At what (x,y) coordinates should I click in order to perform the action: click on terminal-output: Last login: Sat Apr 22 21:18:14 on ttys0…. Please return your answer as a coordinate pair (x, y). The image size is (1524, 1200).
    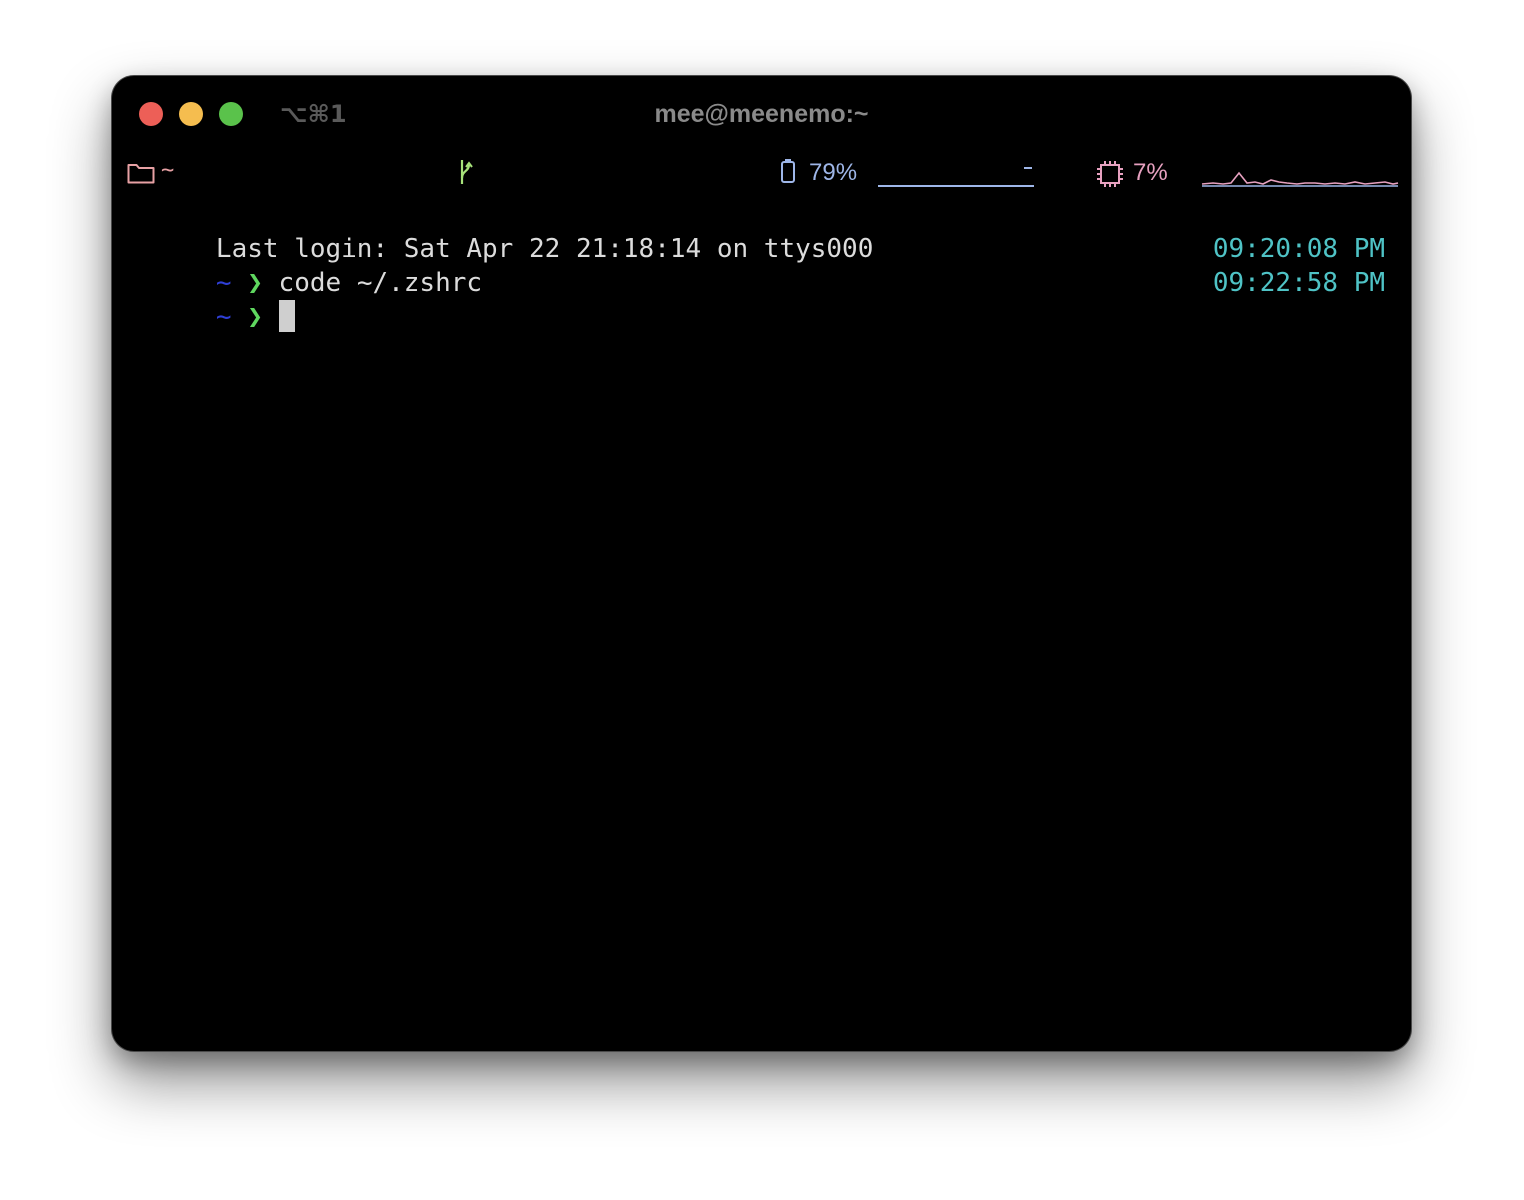
    Looking at the image, I should click on (759, 265).